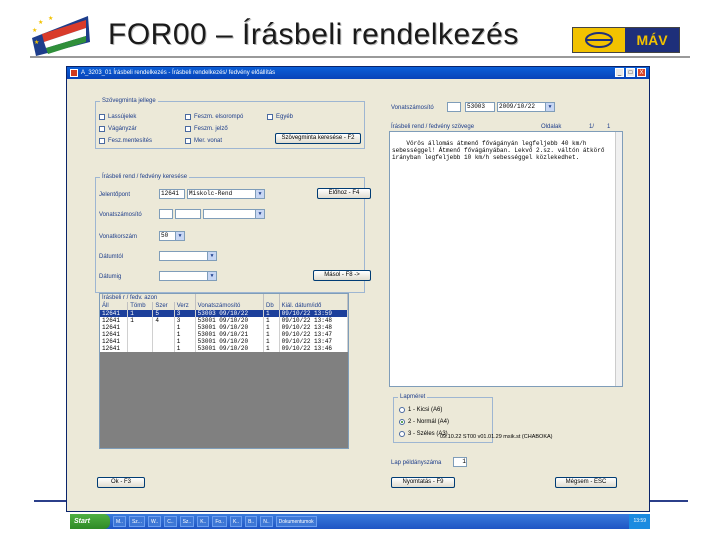 The width and height of the screenshot is (720, 540). What do you see at coordinates (130, 141) in the screenshot?
I see `checkbox-feszmentesites-label: Fesz.mentesítés` at bounding box center [130, 141].